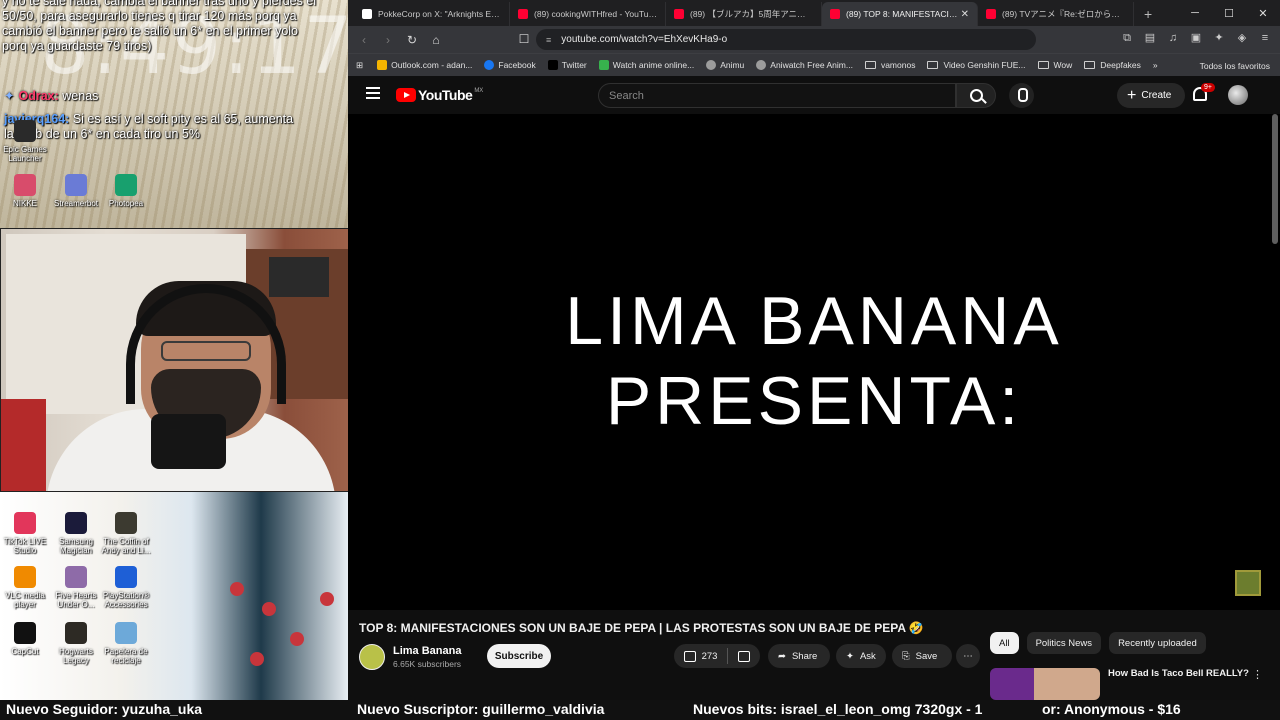 The height and width of the screenshot is (720, 1280). Describe the element at coordinates (1155, 65) in the screenshot. I see `bookmarks-overflow-icon: »` at that location.